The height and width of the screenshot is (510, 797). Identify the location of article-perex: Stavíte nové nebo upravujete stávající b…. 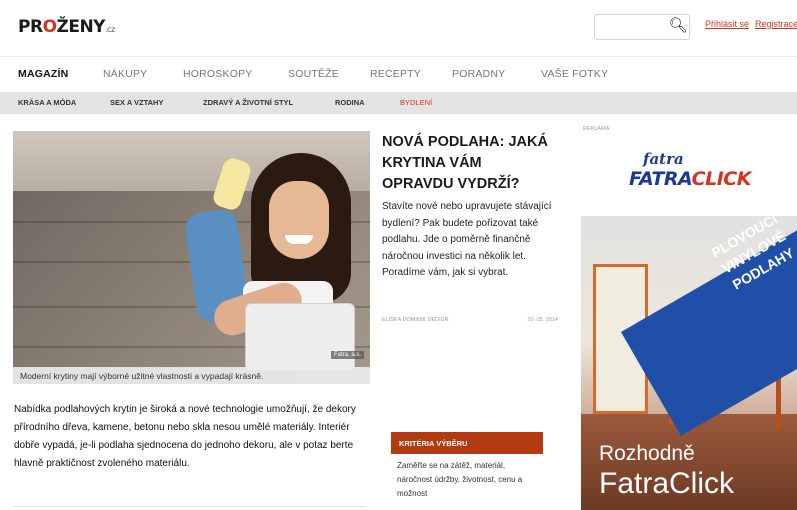
(467, 239).